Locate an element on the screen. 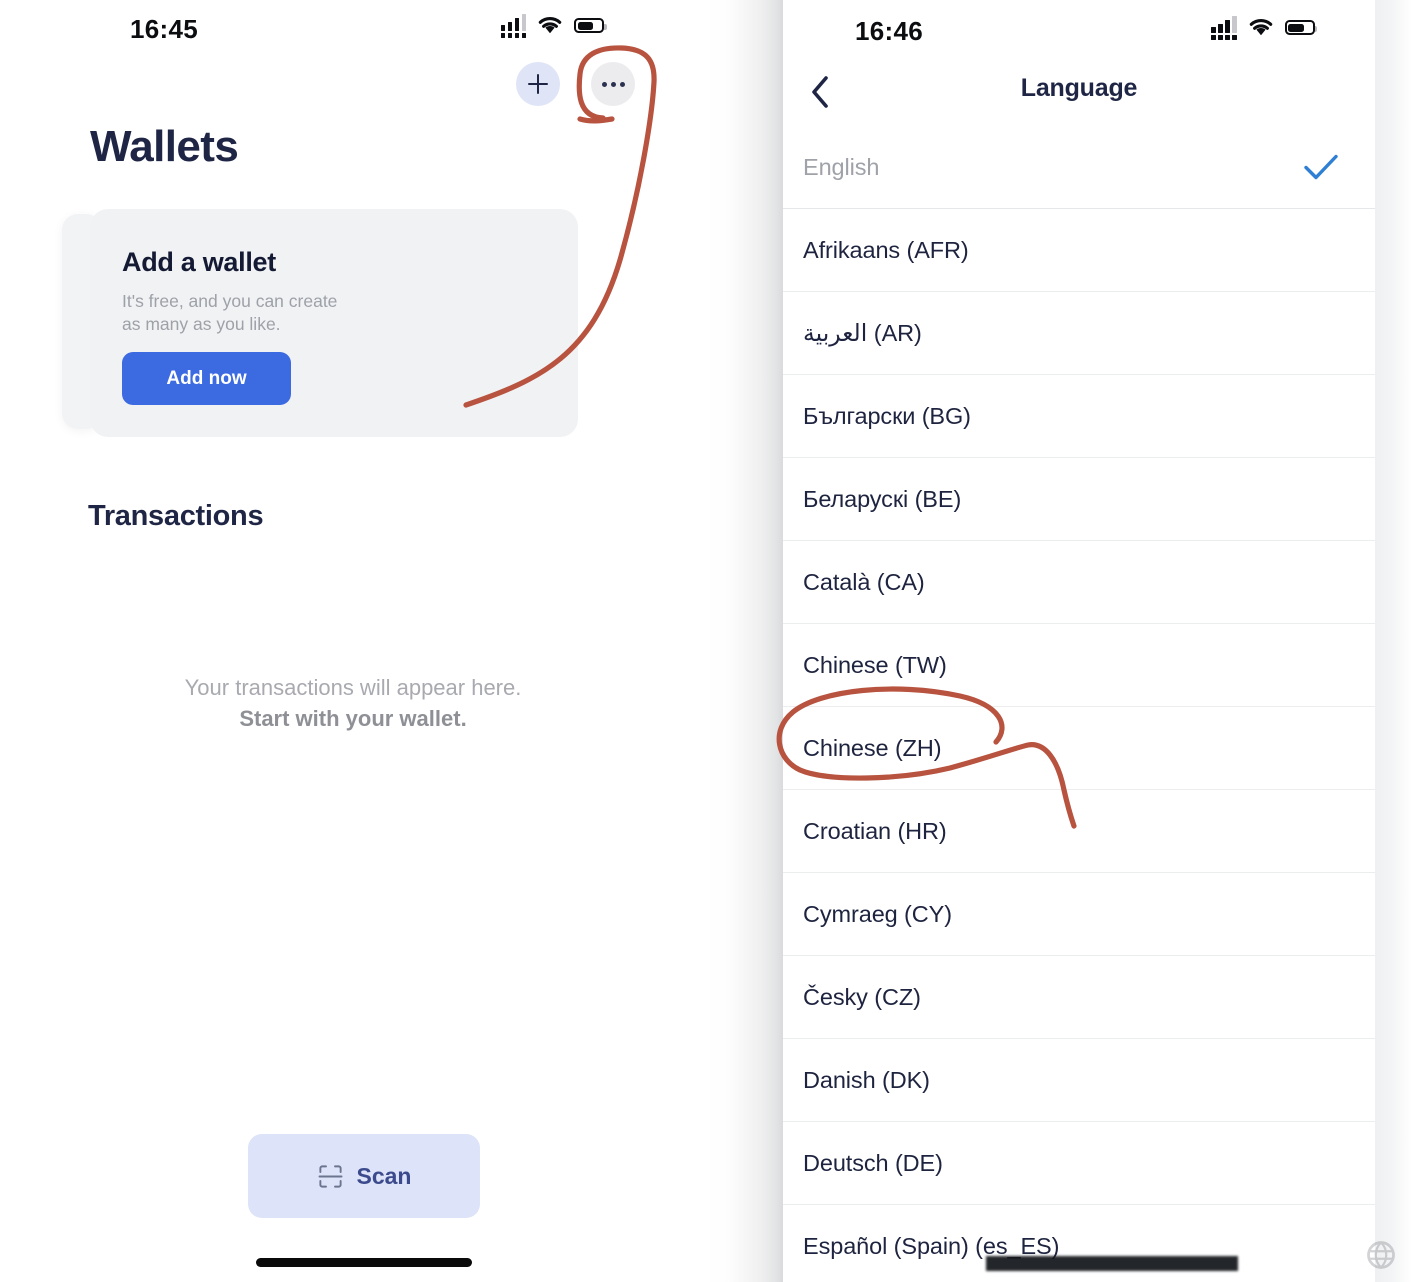  status-bar-icons is located at coordinates (553, 26).